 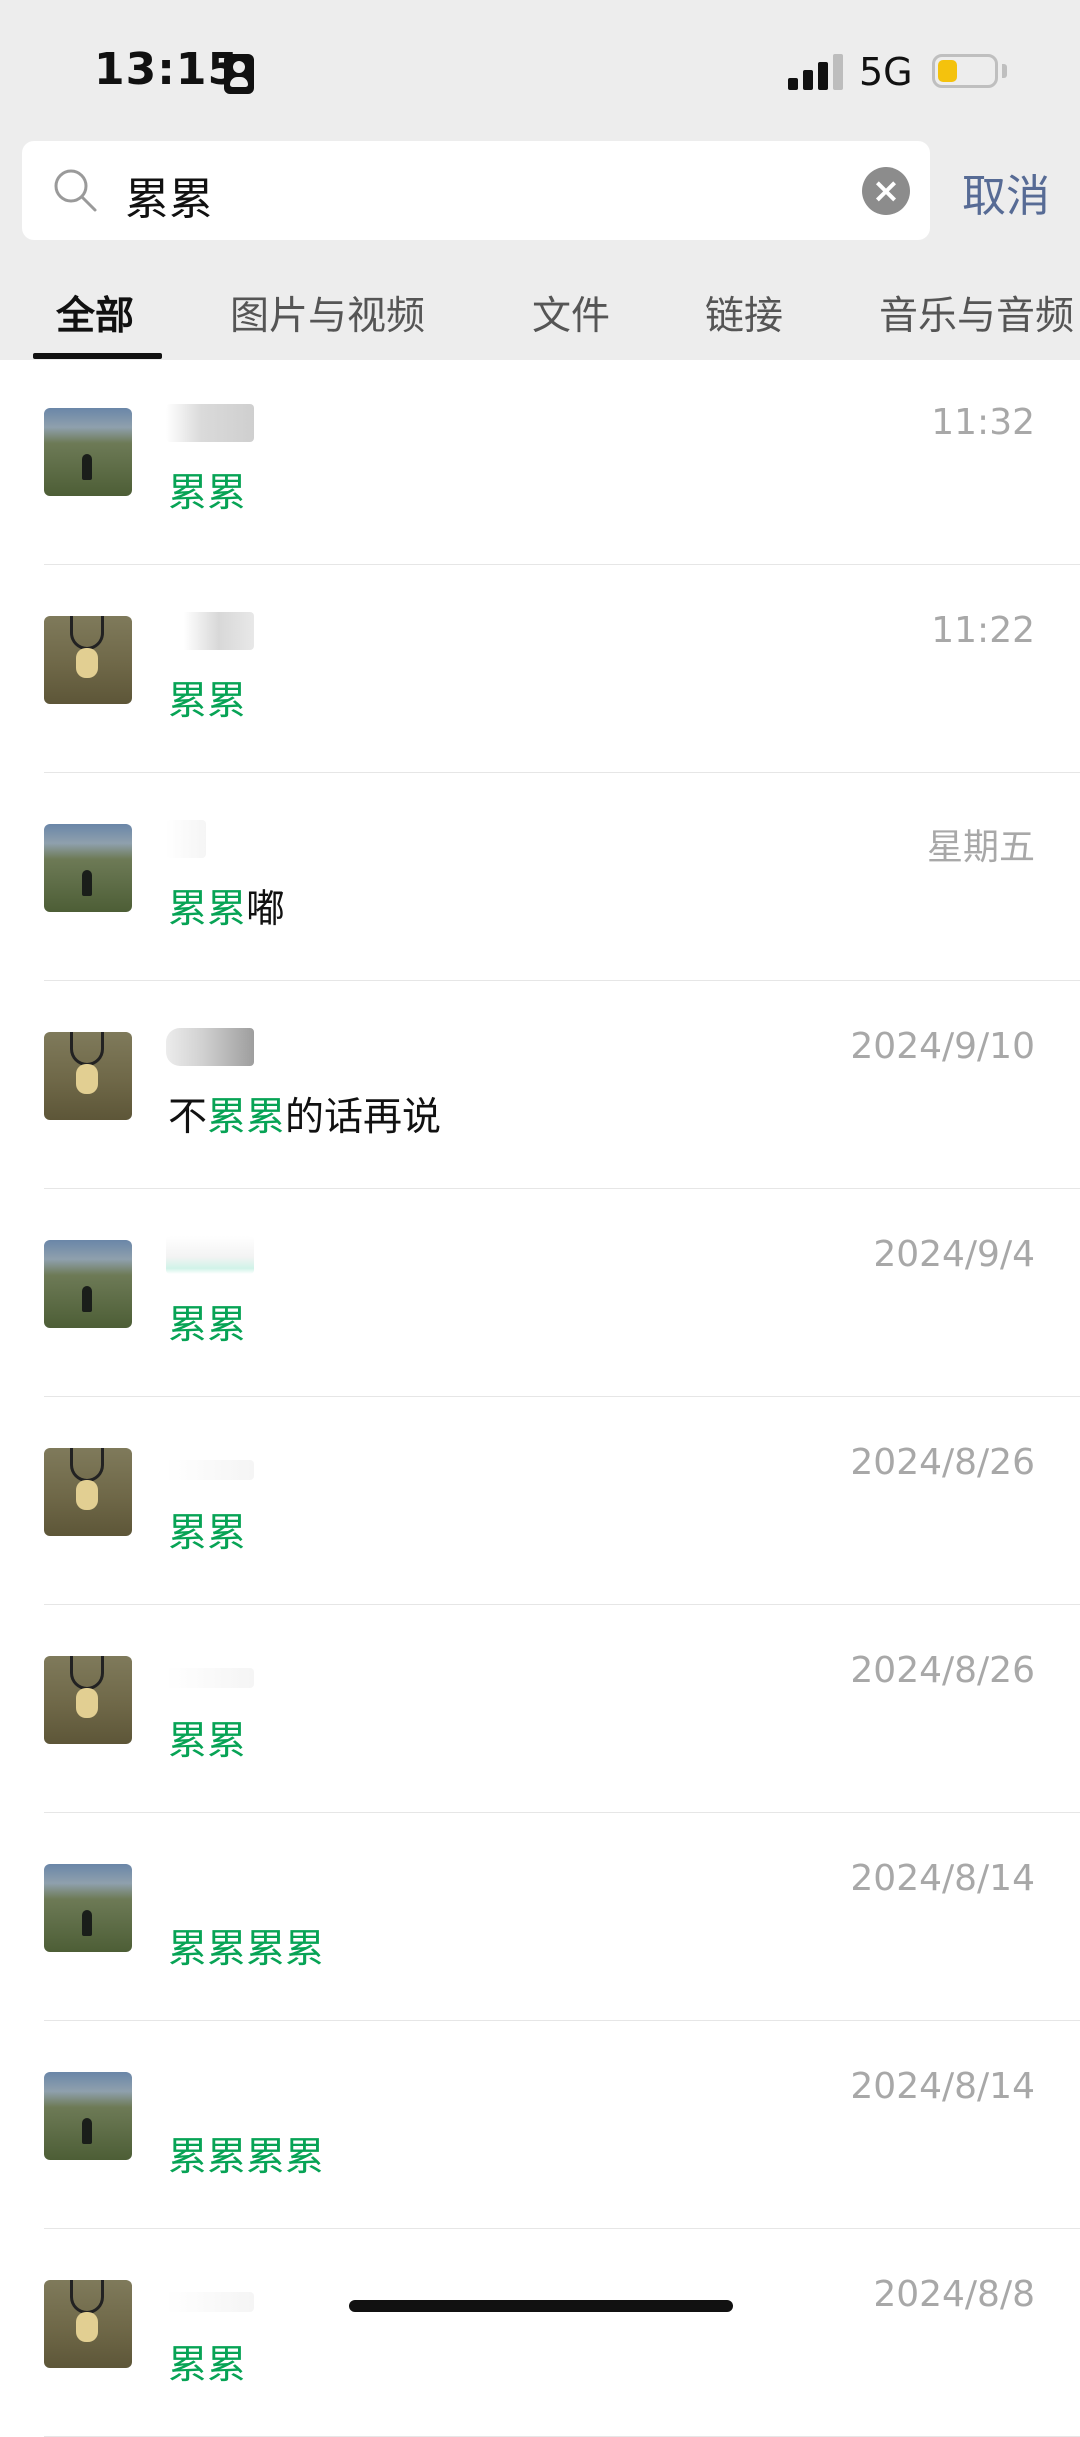 What do you see at coordinates (744, 313) in the screenshot?
I see `tab-links: 链接` at bounding box center [744, 313].